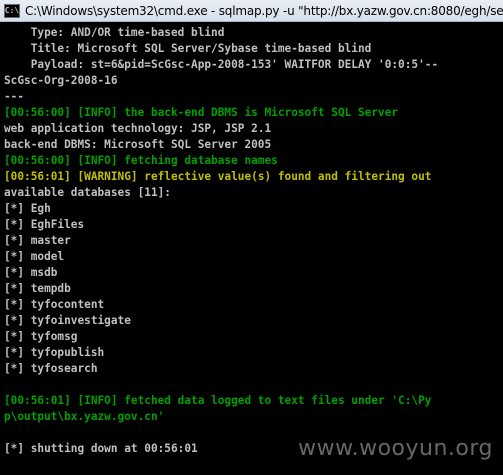 The image size is (503, 475). What do you see at coordinates (37, 288) in the screenshot?
I see `console-line: [*] tempdb` at bounding box center [37, 288].